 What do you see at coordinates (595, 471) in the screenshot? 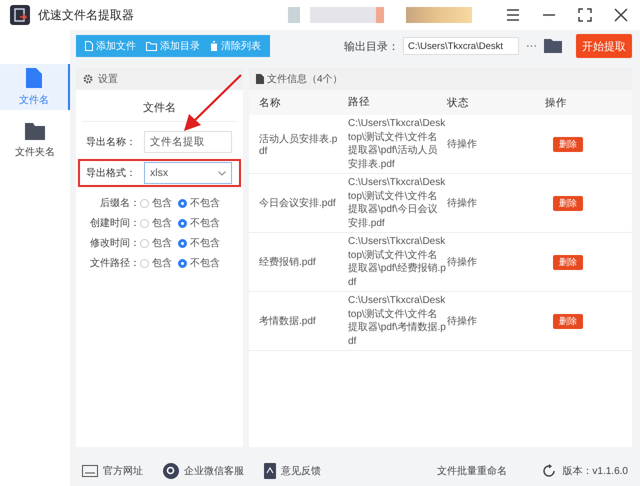
I see `version-text: 版本：v1.1.6.0` at bounding box center [595, 471].